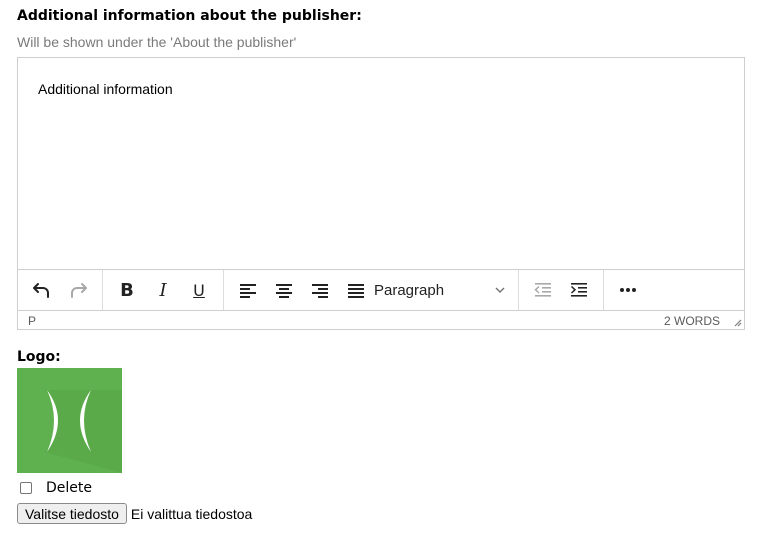 This screenshot has width=764, height=543. Describe the element at coordinates (199, 290) in the screenshot. I see `underline-button: U` at that location.